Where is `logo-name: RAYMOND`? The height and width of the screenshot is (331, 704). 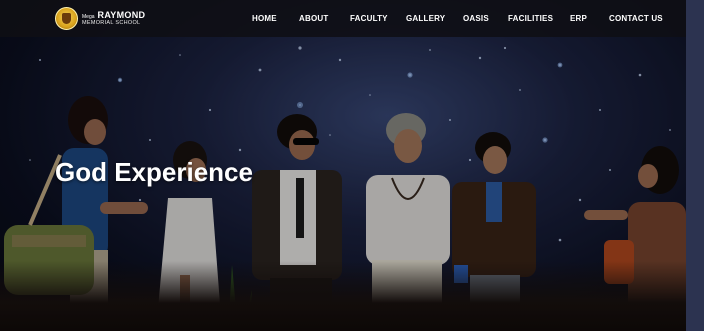 logo-name: RAYMOND is located at coordinates (121, 14).